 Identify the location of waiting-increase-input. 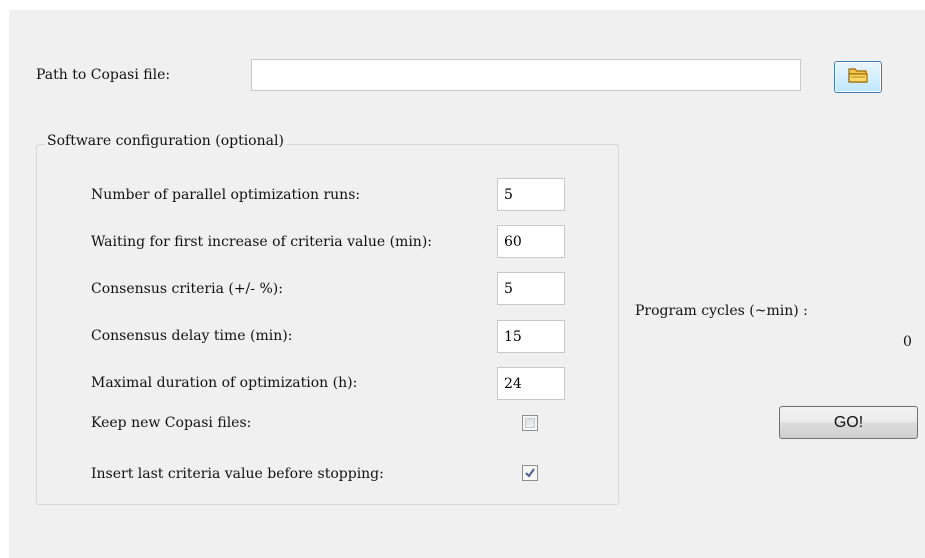
(531, 241).